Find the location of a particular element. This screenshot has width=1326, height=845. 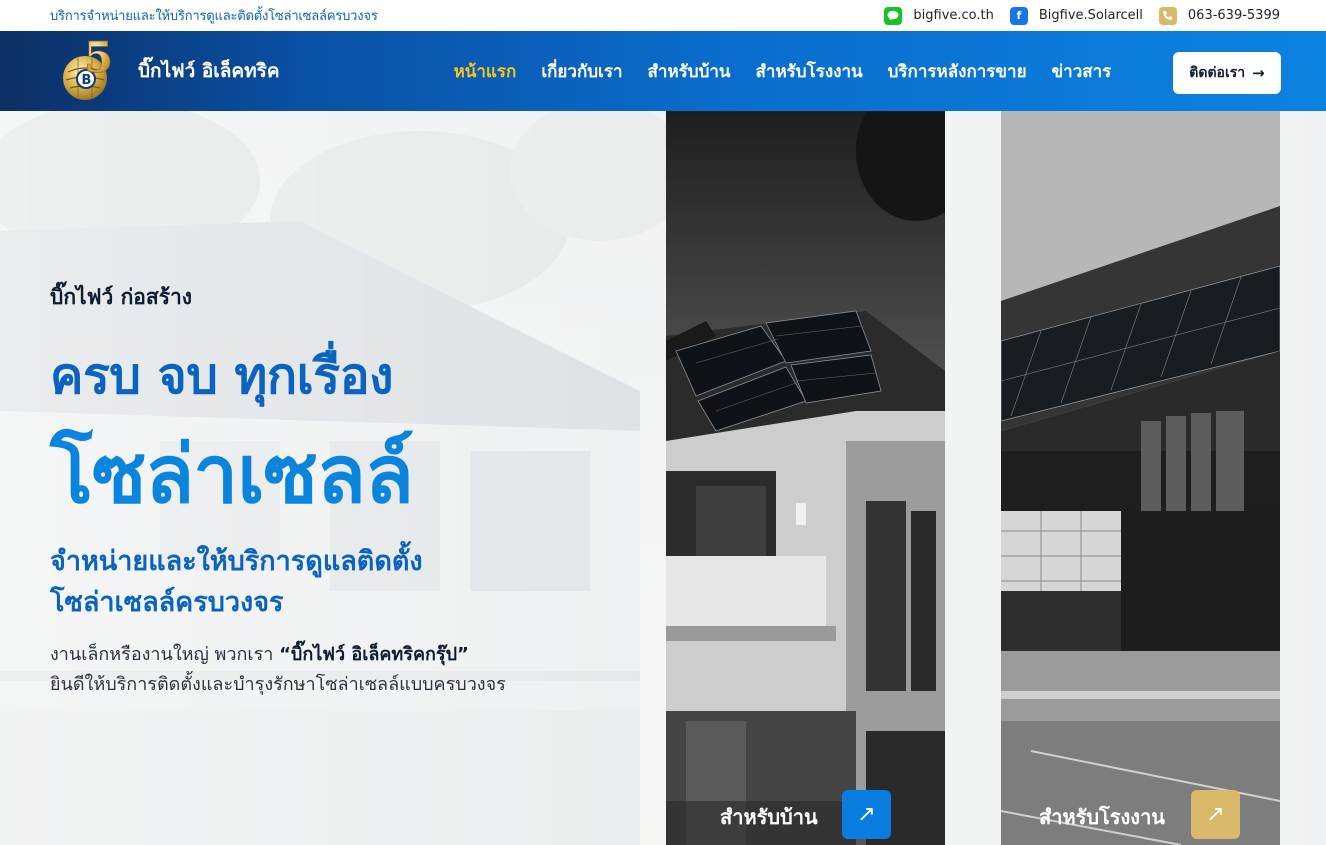

hero-headline-secondary: โซล่าเซลล์ is located at coordinates (232, 474).